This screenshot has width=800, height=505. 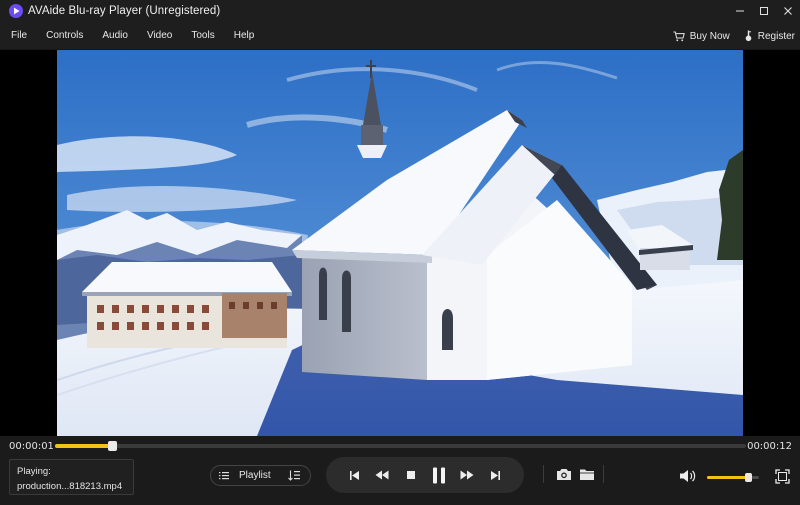 What do you see at coordinates (679, 36) in the screenshot?
I see `cart-icon` at bounding box center [679, 36].